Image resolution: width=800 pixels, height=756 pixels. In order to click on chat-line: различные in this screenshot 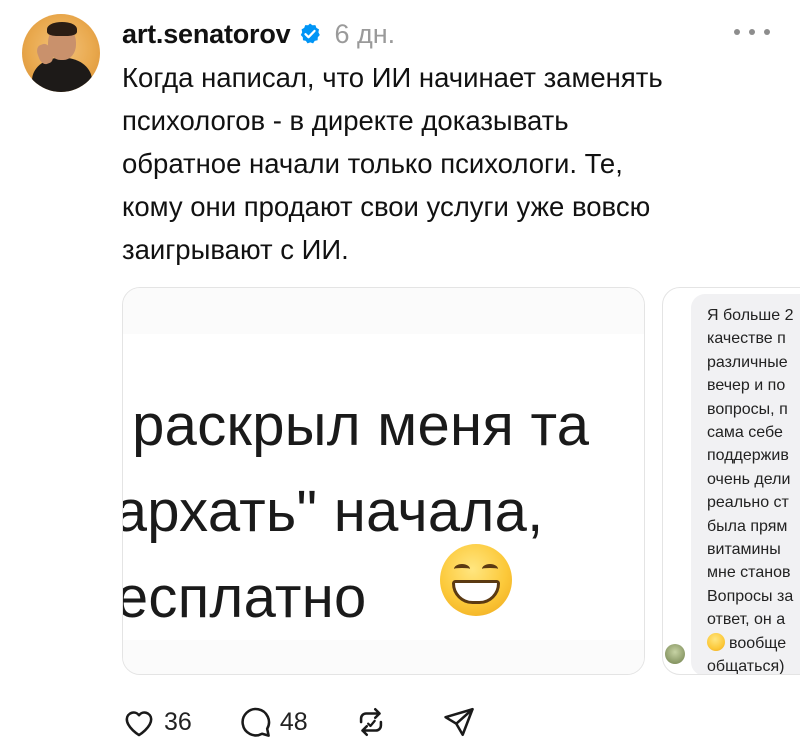, I will do `click(747, 362)`.